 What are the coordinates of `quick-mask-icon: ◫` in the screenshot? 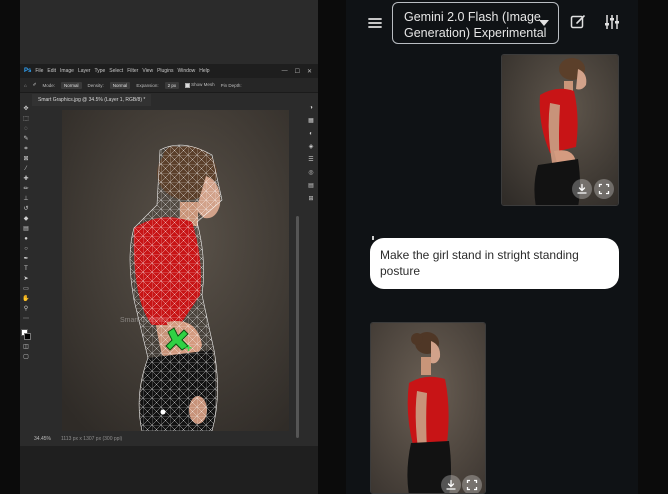 It's located at (26, 347).